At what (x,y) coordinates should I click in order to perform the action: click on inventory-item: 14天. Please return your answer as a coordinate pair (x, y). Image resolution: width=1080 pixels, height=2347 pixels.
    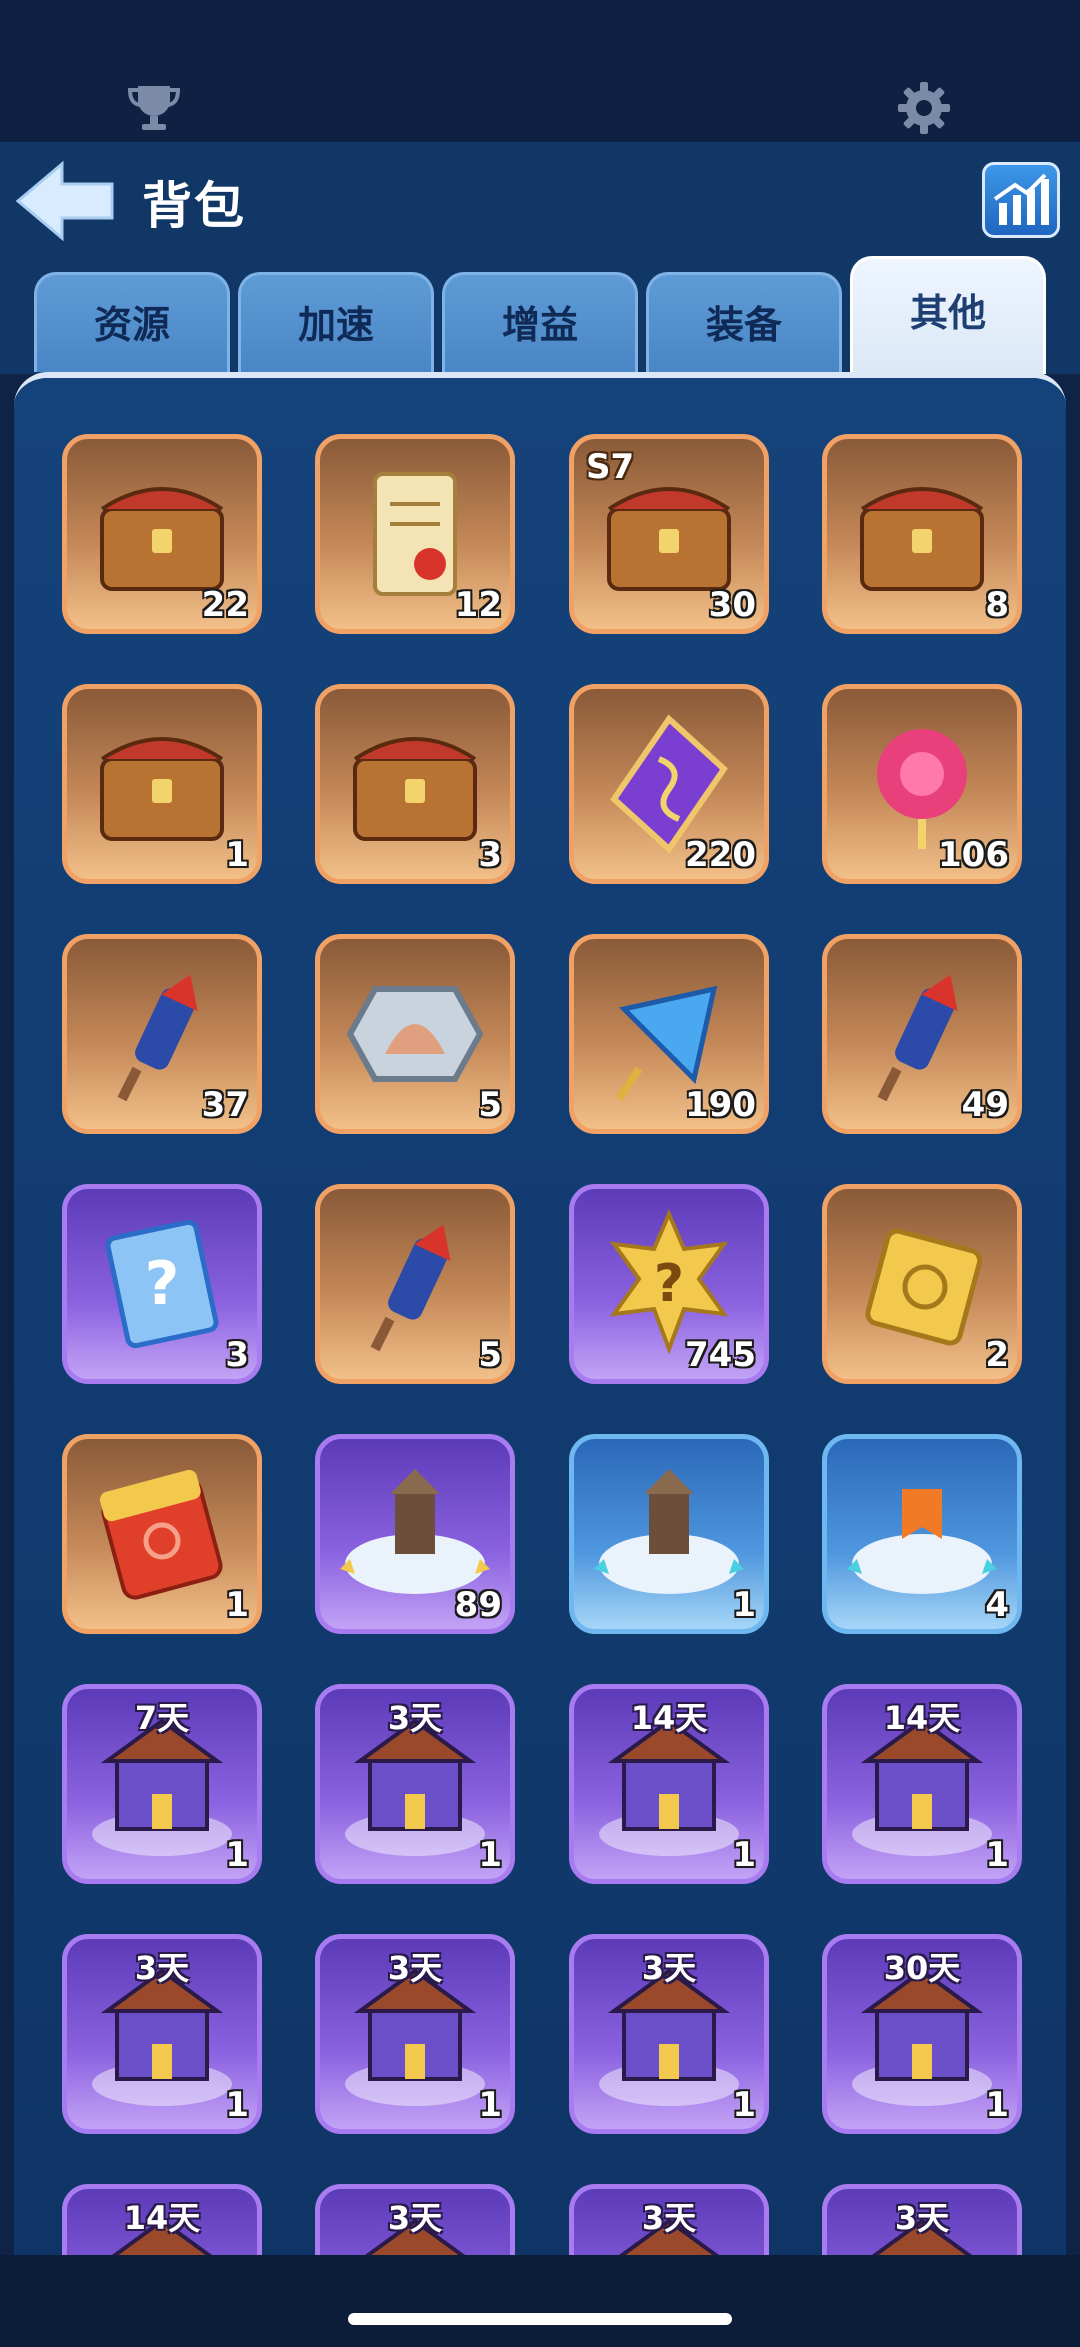
    Looking at the image, I should click on (162, 2219).